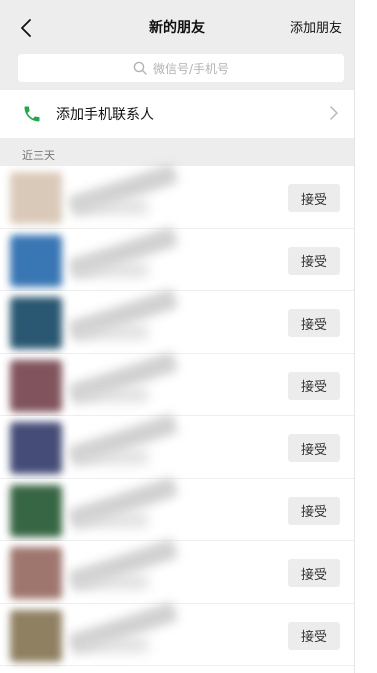 This screenshot has width=377, height=673. I want to click on section-header: 近三天, so click(177, 152).